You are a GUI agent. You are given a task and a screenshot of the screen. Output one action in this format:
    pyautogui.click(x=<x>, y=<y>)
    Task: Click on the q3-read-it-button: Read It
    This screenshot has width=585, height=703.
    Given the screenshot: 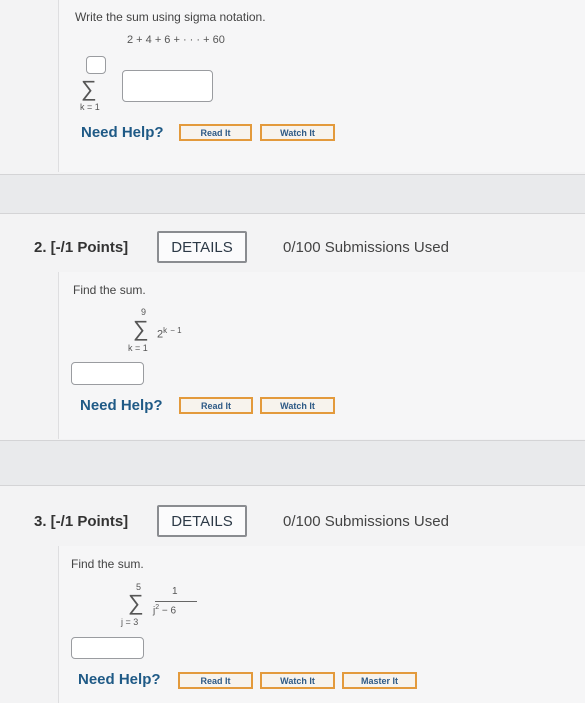 What is the action you would take?
    pyautogui.click(x=215, y=680)
    